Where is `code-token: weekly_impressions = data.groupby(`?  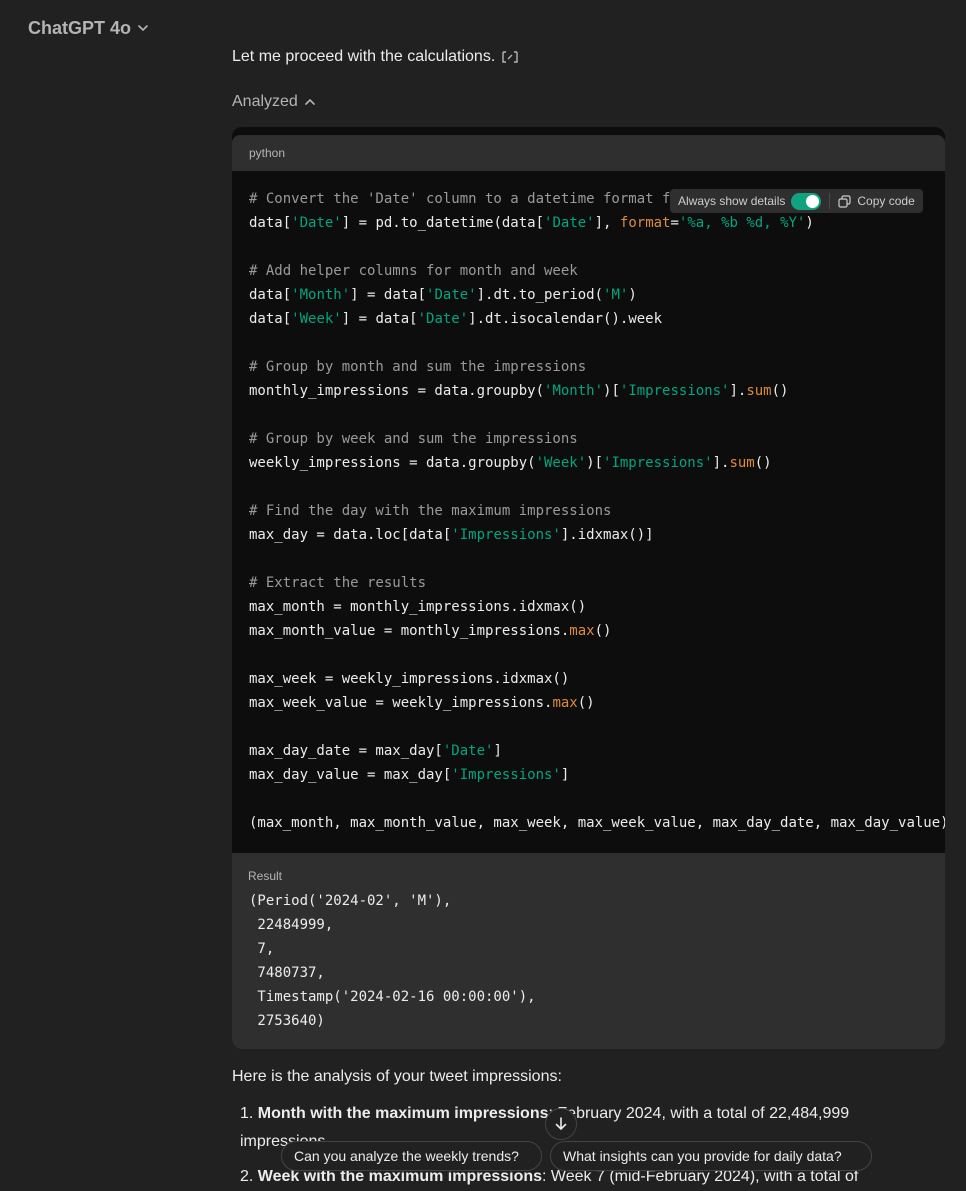
code-token: weekly_impressions = data.groupby( is located at coordinates (392, 463).